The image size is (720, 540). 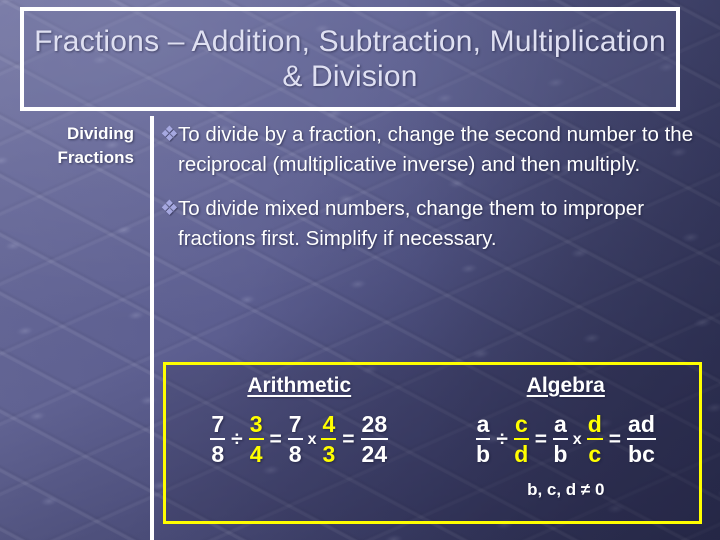 What do you see at coordinates (374, 426) in the screenshot?
I see `fraction-numerator: 28` at bounding box center [374, 426].